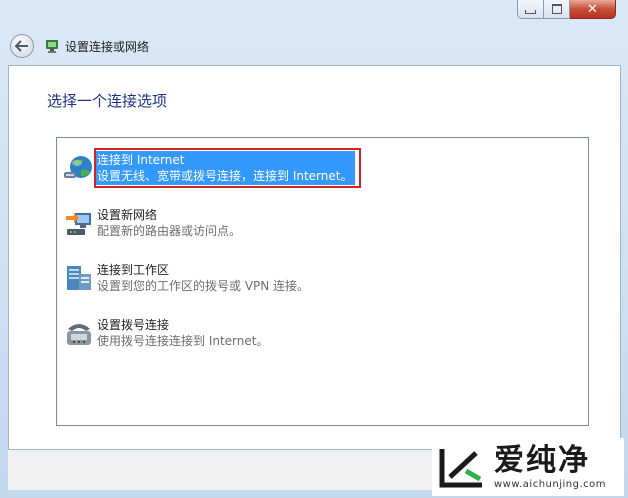 The image size is (628, 498). I want to click on option-description: 配置新的路由器或访问点。, so click(169, 231).